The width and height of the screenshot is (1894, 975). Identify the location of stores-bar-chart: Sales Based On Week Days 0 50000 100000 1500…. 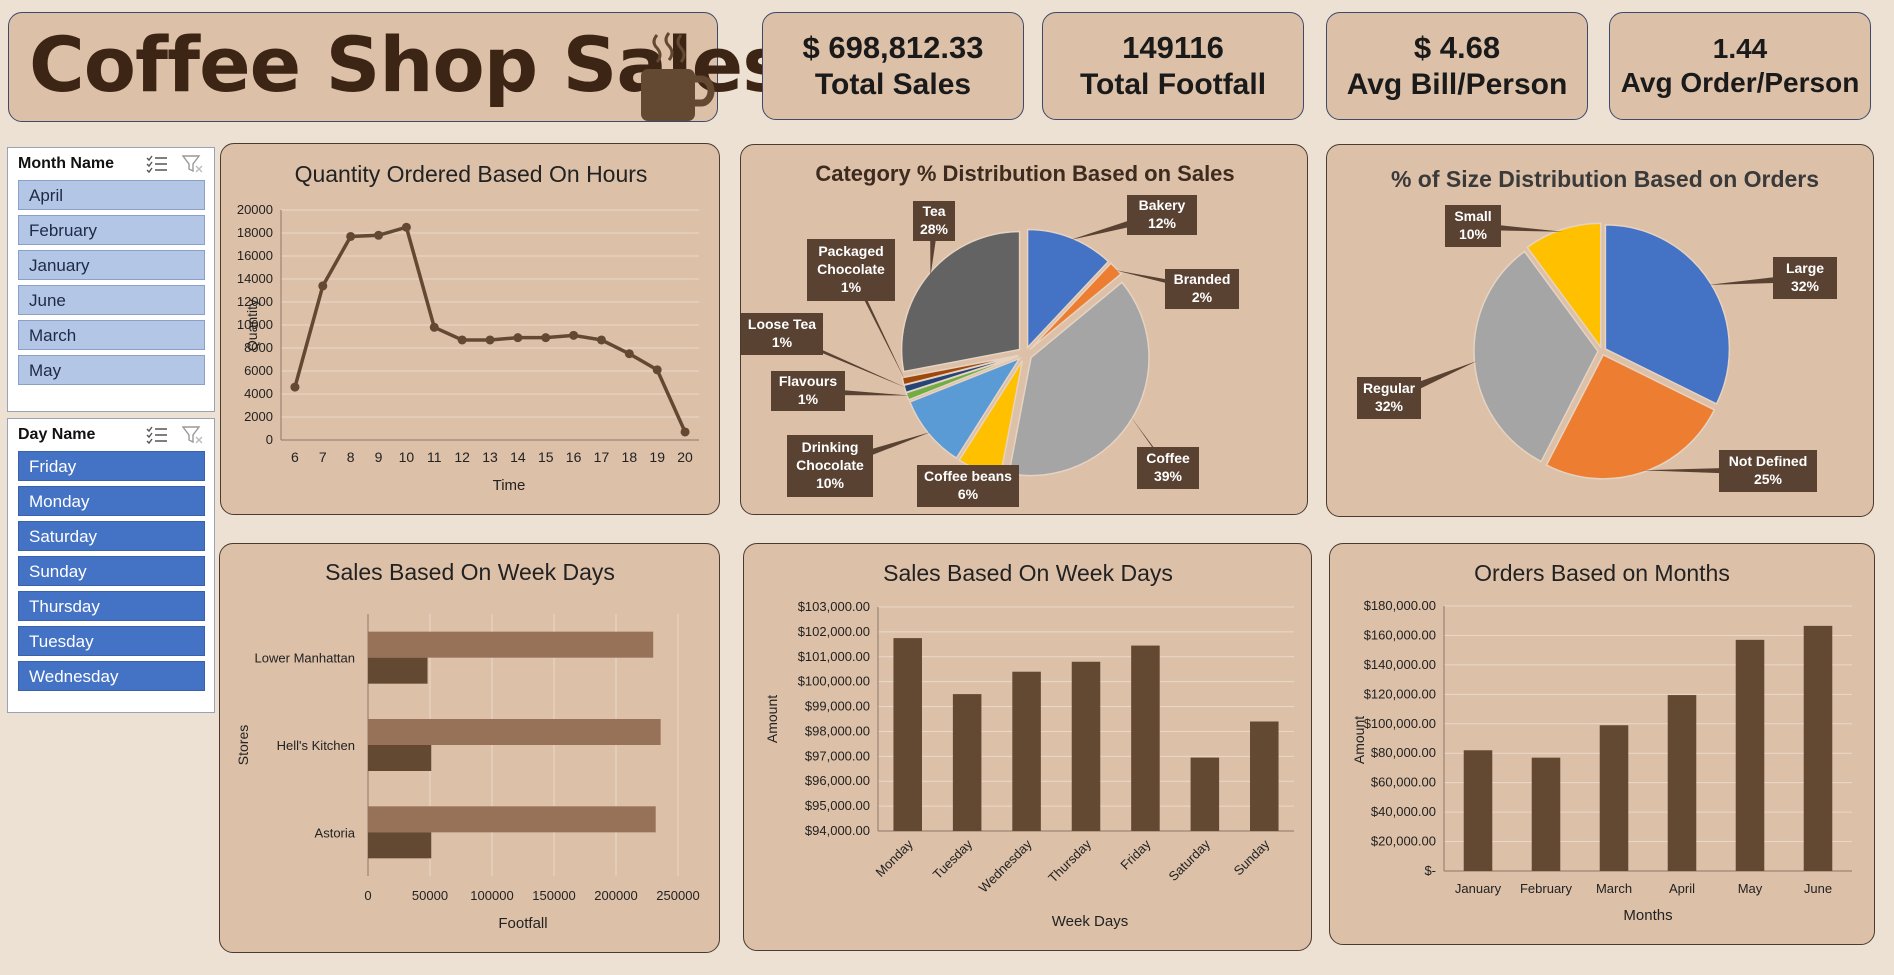
(467, 745).